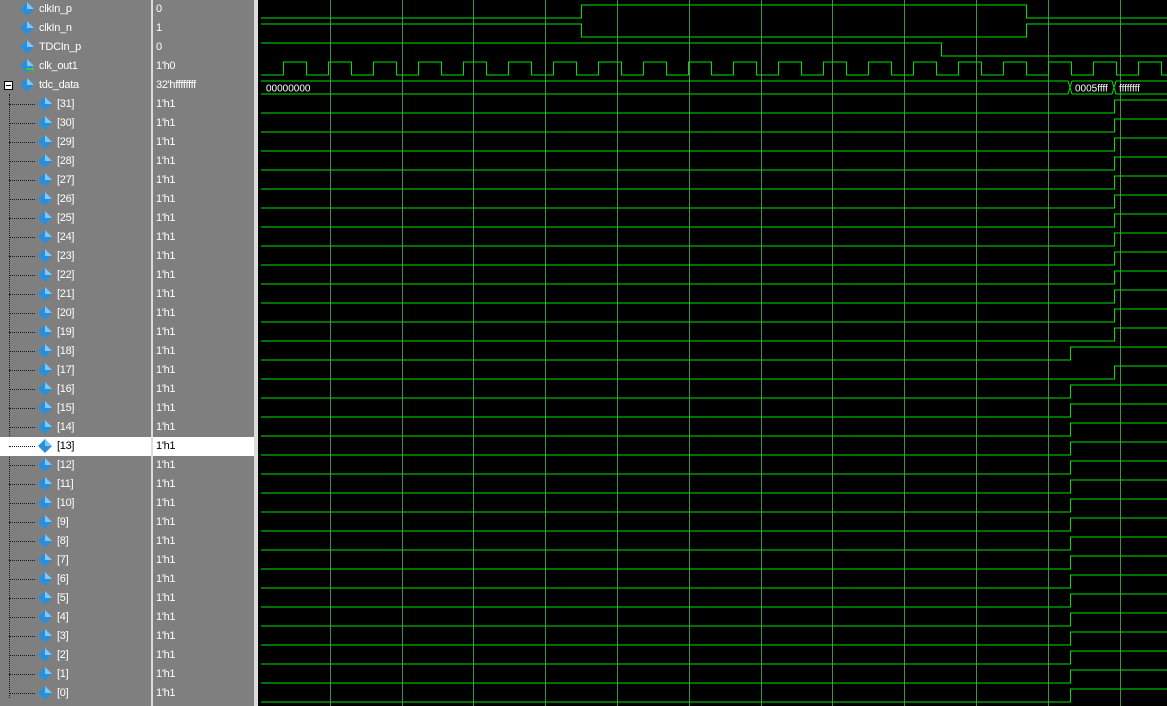 Image resolution: width=1167 pixels, height=706 pixels. Describe the element at coordinates (75, 560) in the screenshot. I see `signal-row-bit: [7]` at that location.